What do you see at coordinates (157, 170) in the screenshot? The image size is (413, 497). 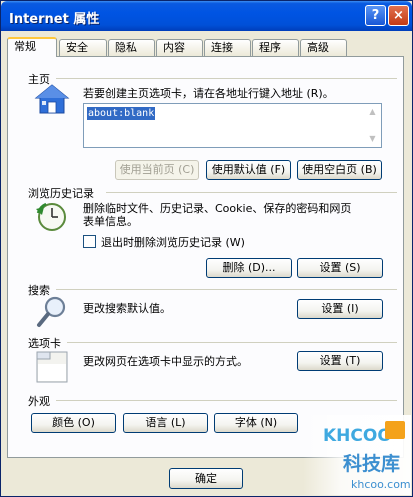 I see `use-current-button: 使用当前页 (C)` at bounding box center [157, 170].